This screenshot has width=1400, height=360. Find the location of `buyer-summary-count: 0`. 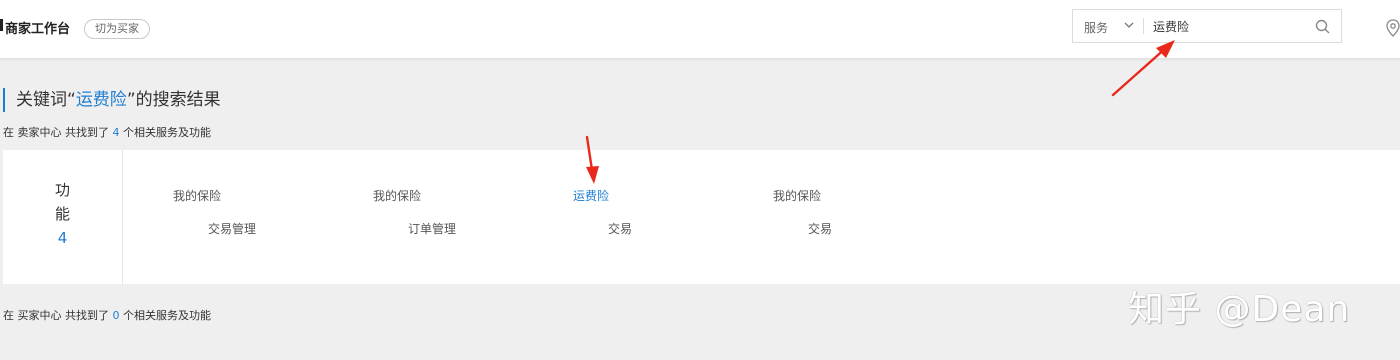

buyer-summary-count: 0 is located at coordinates (116, 315).